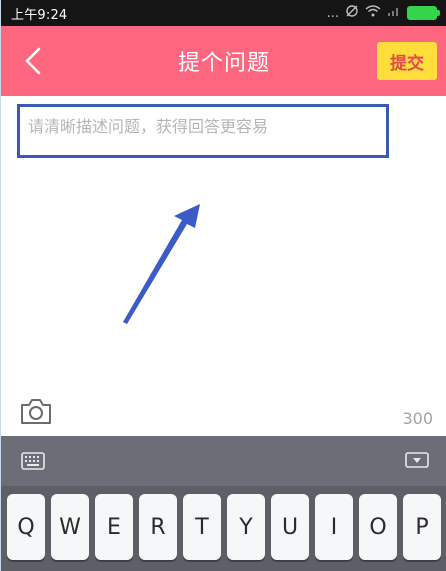  I want to click on back-button, so click(33, 61).